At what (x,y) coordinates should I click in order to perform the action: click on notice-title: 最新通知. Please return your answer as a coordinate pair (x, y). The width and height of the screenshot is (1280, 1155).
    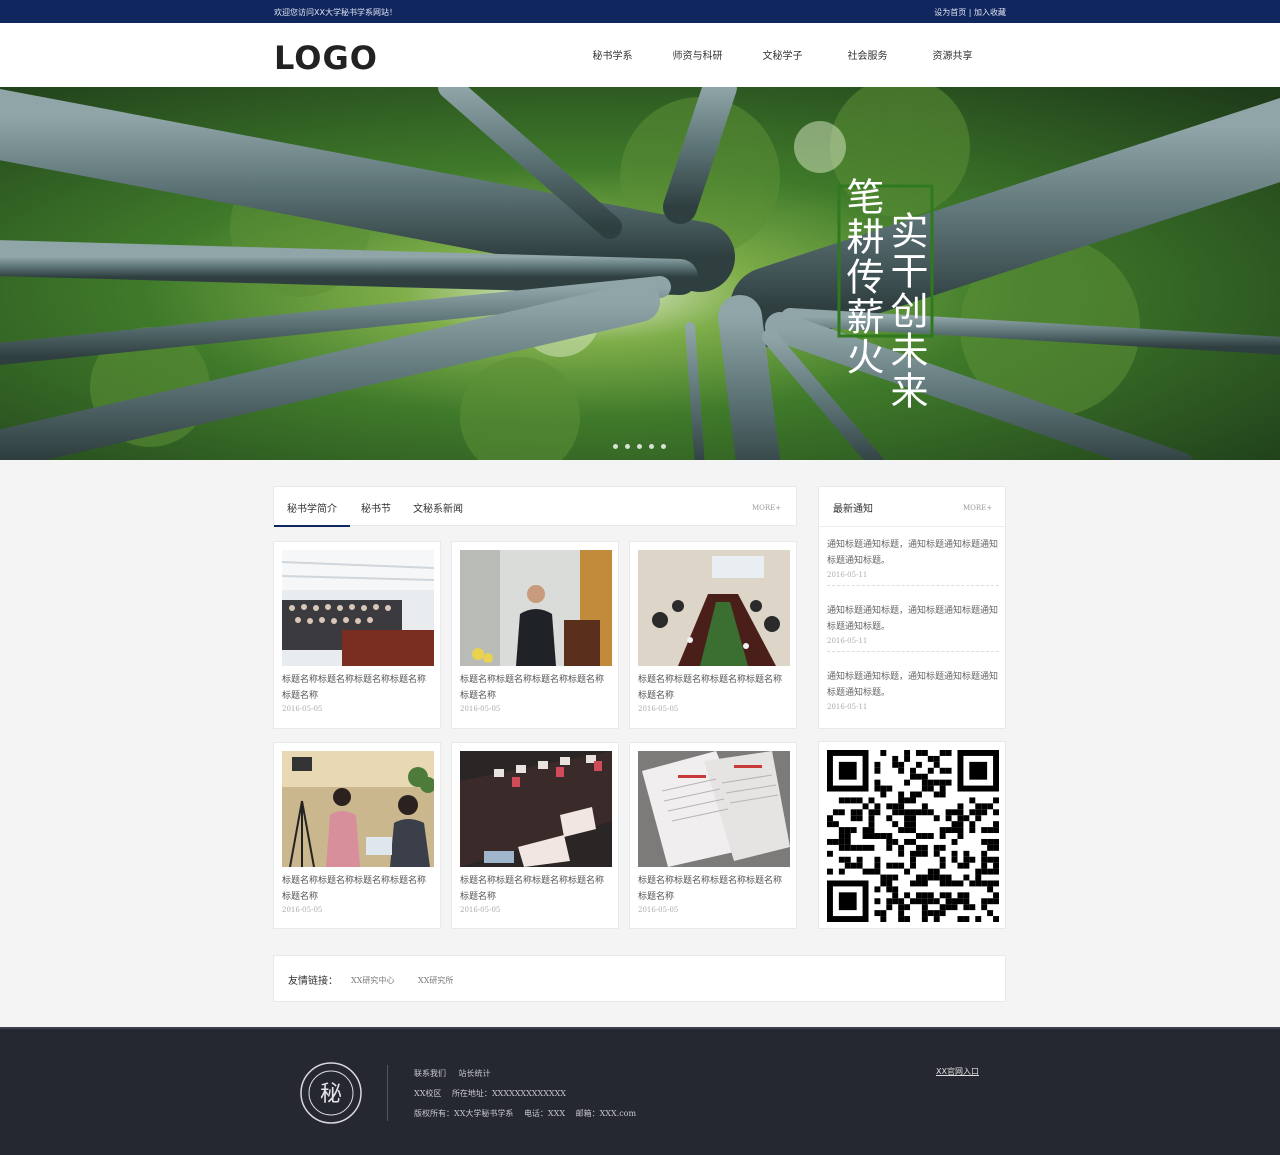
    Looking at the image, I should click on (853, 509).